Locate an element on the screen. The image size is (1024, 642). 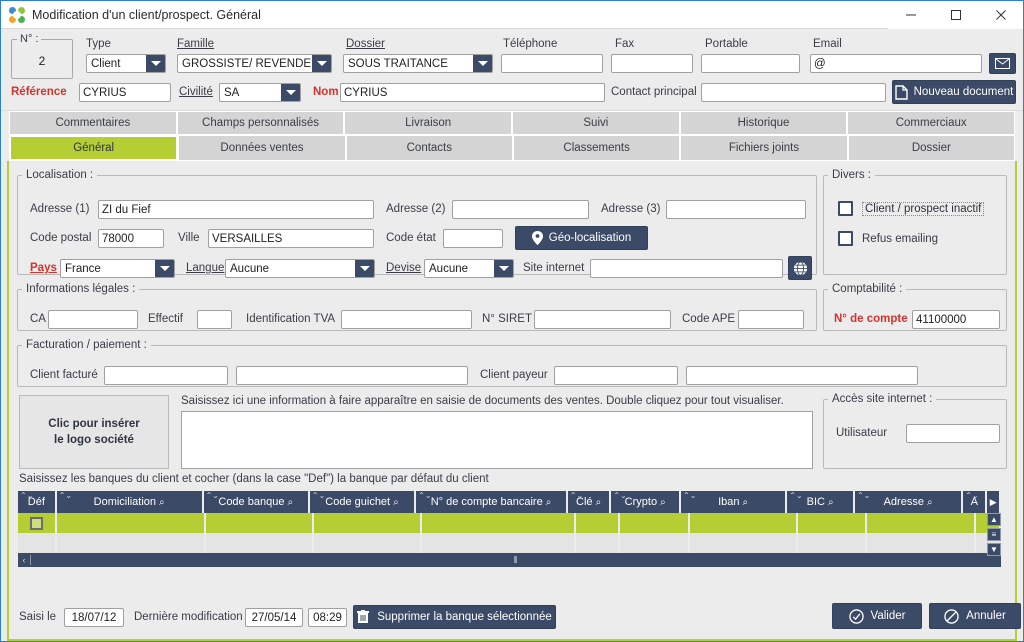
chevron-right-icon: ▶ is located at coordinates (994, 502).